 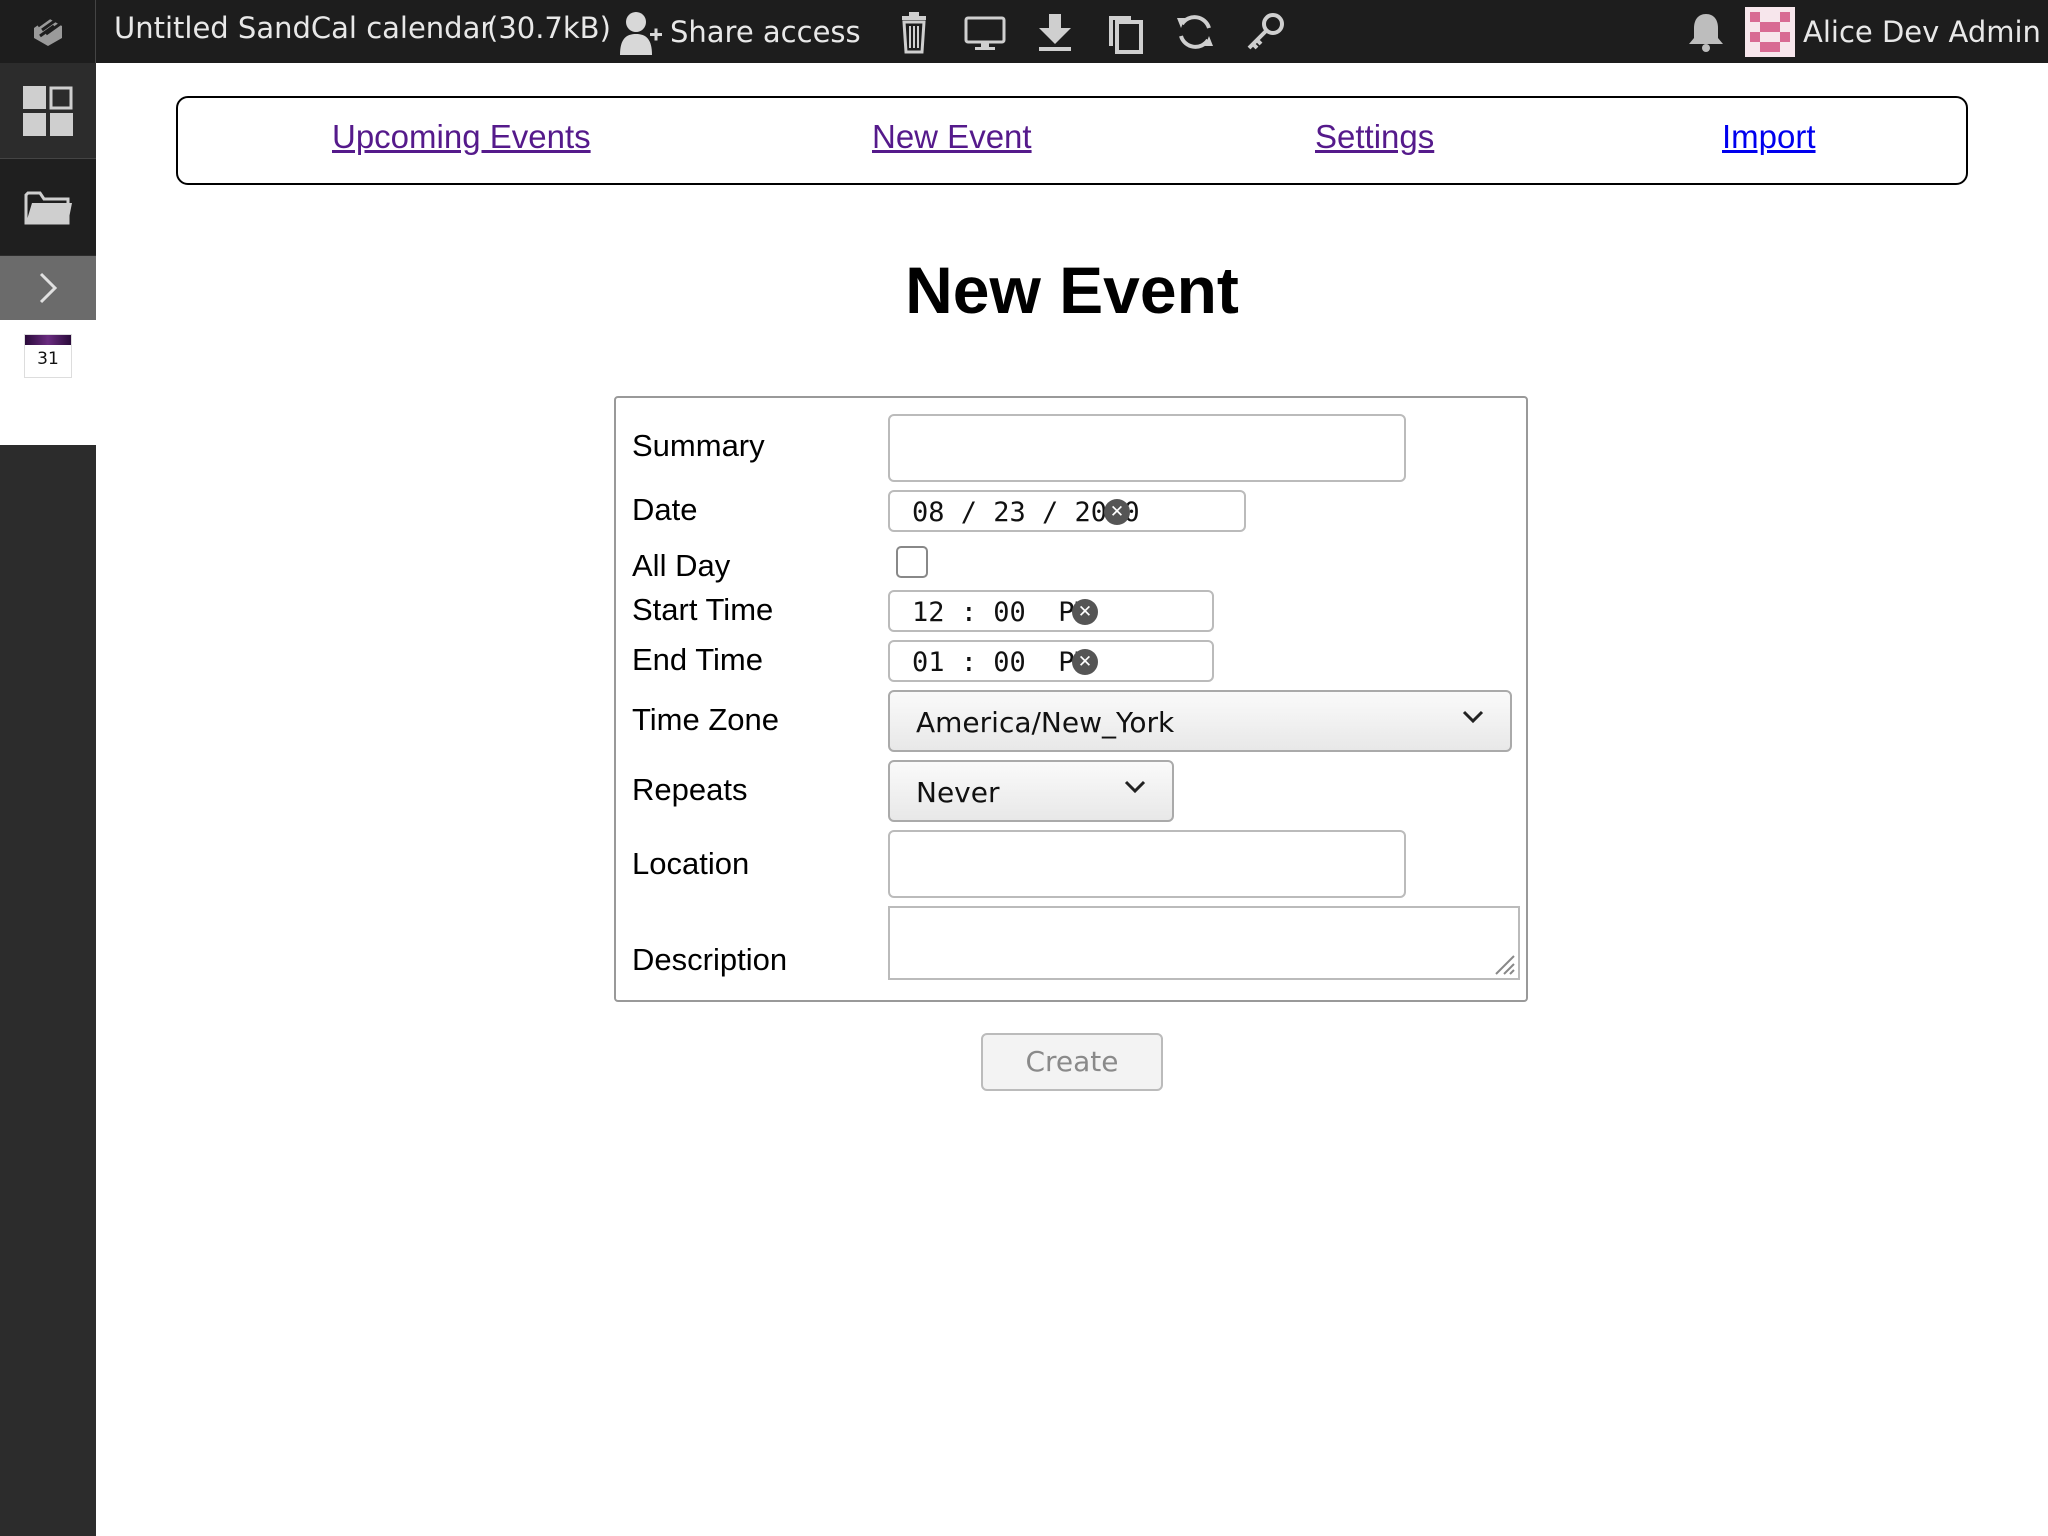 What do you see at coordinates (1769, 137) in the screenshot?
I see `nav-import-link: Import` at bounding box center [1769, 137].